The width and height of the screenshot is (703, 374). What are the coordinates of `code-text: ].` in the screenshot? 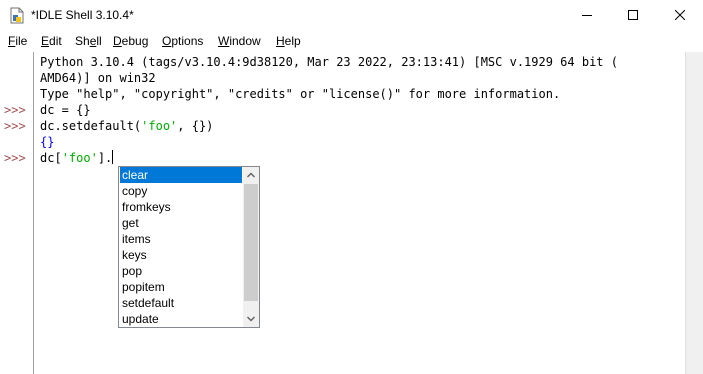 It's located at (105, 158).